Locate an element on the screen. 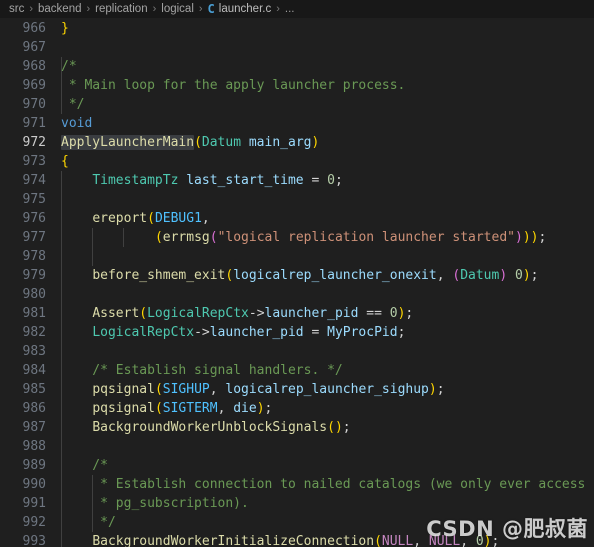 Image resolution: width=594 pixels, height=547 pixels. line-number: 987 is located at coordinates (34, 427).